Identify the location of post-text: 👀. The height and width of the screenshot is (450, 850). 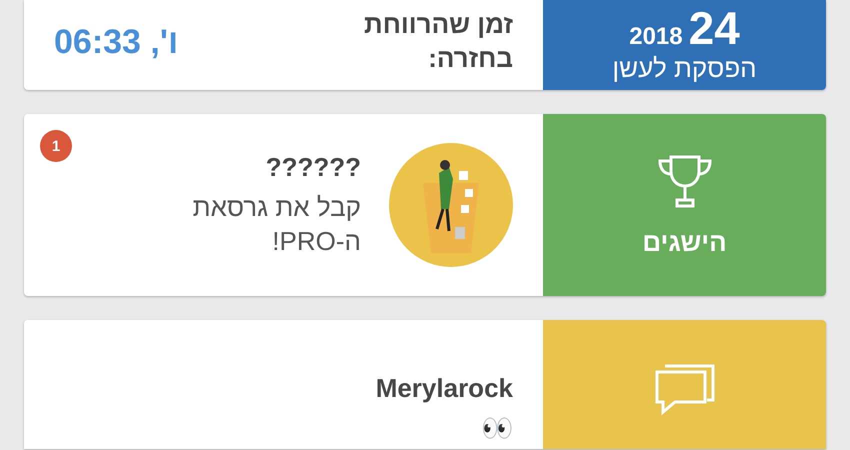
(497, 428).